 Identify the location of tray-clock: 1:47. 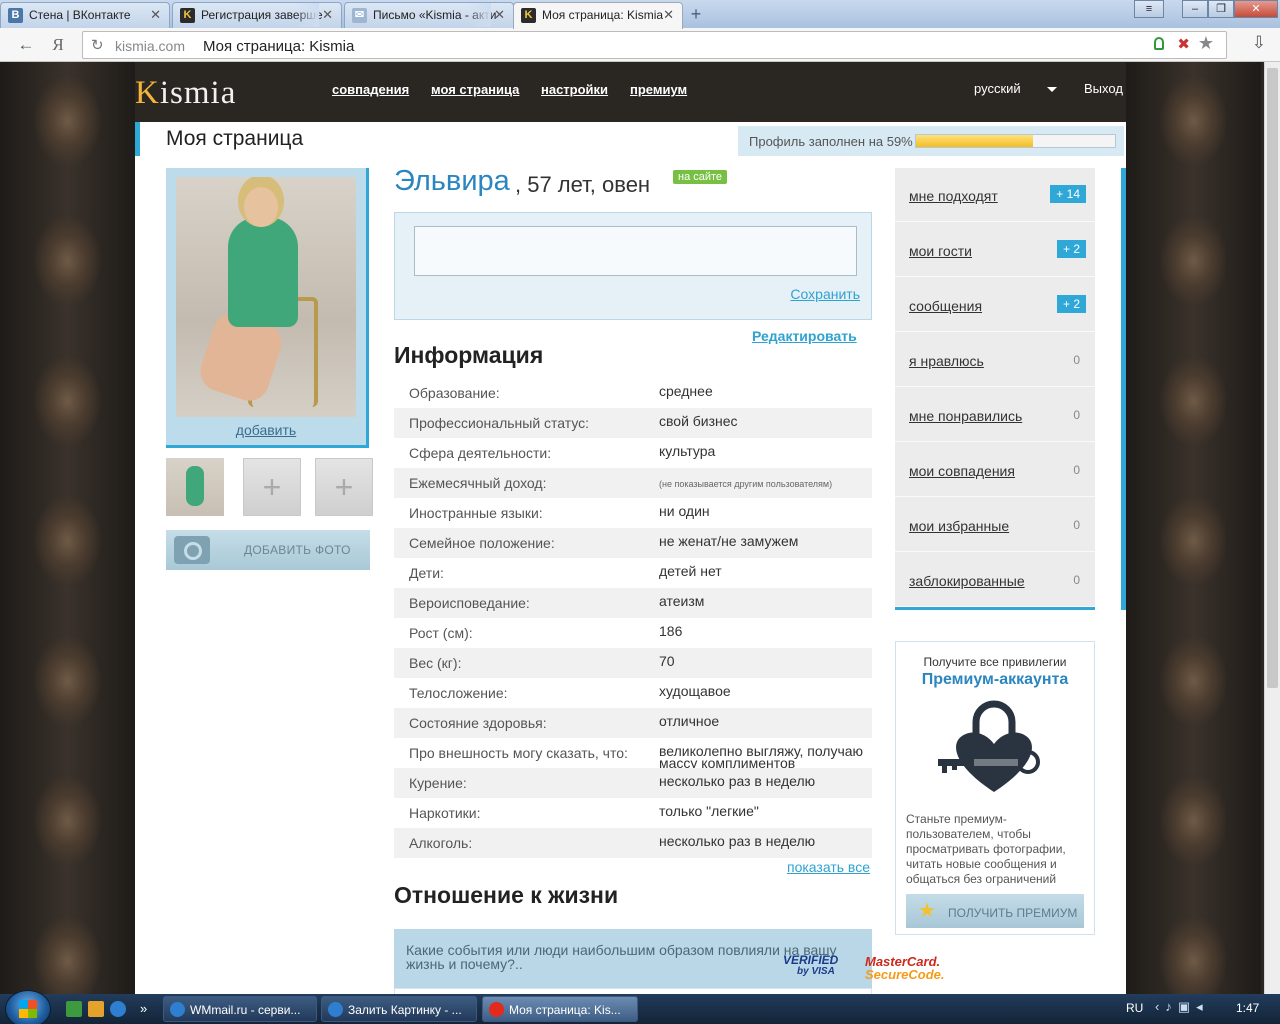
(1247, 1008).